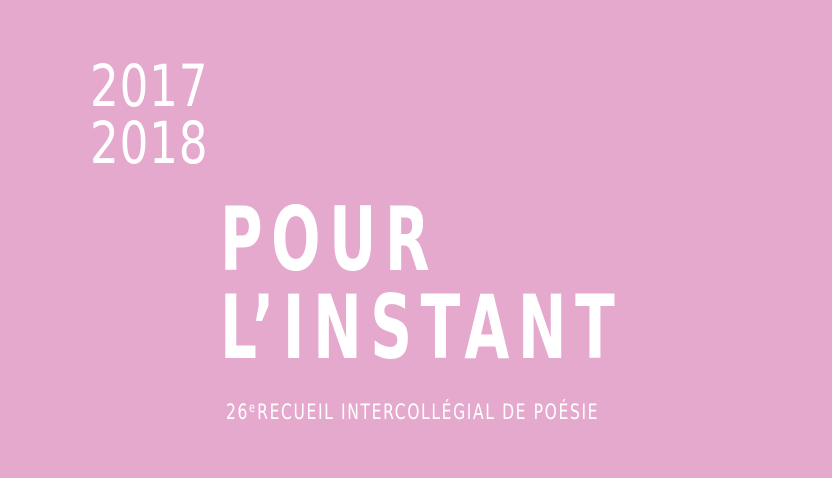 This screenshot has width=832, height=478. What do you see at coordinates (329, 239) in the screenshot?
I see `title-line-1: POUR` at bounding box center [329, 239].